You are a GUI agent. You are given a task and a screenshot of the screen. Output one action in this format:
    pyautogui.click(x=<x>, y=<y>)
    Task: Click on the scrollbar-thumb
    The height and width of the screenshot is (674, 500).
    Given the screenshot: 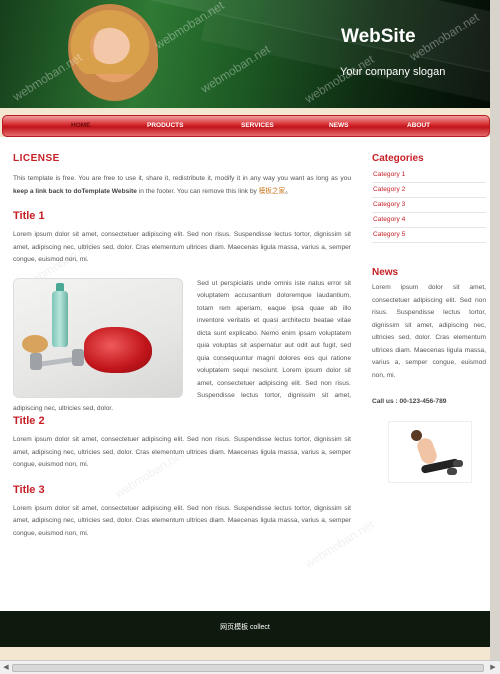 What is the action you would take?
    pyautogui.click(x=248, y=668)
    